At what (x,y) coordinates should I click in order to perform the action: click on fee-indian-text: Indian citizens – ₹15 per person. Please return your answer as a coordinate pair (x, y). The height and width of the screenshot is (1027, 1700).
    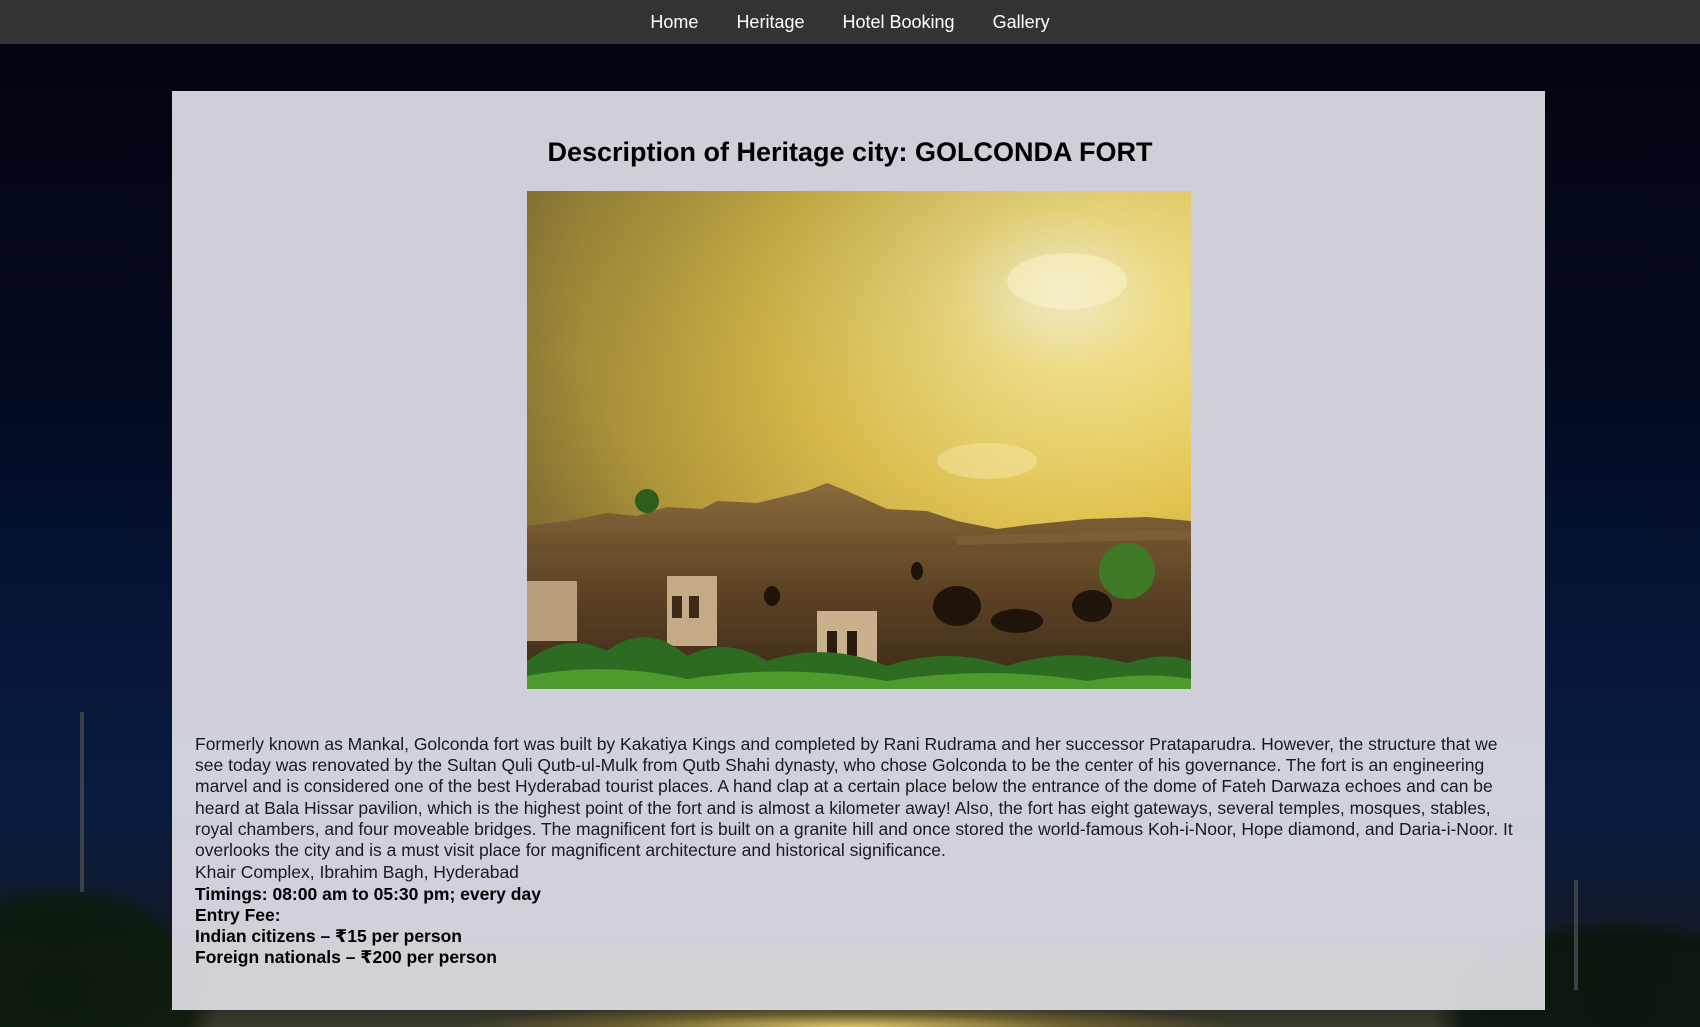
    Looking at the image, I should click on (328, 936).